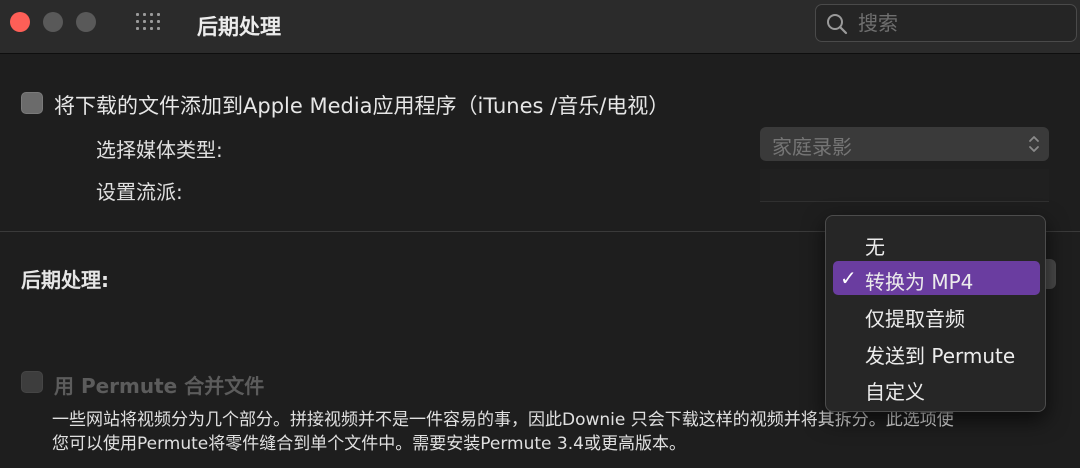  What do you see at coordinates (915, 319) in the screenshot?
I see `menu-item-label: 仅提取音频` at bounding box center [915, 319].